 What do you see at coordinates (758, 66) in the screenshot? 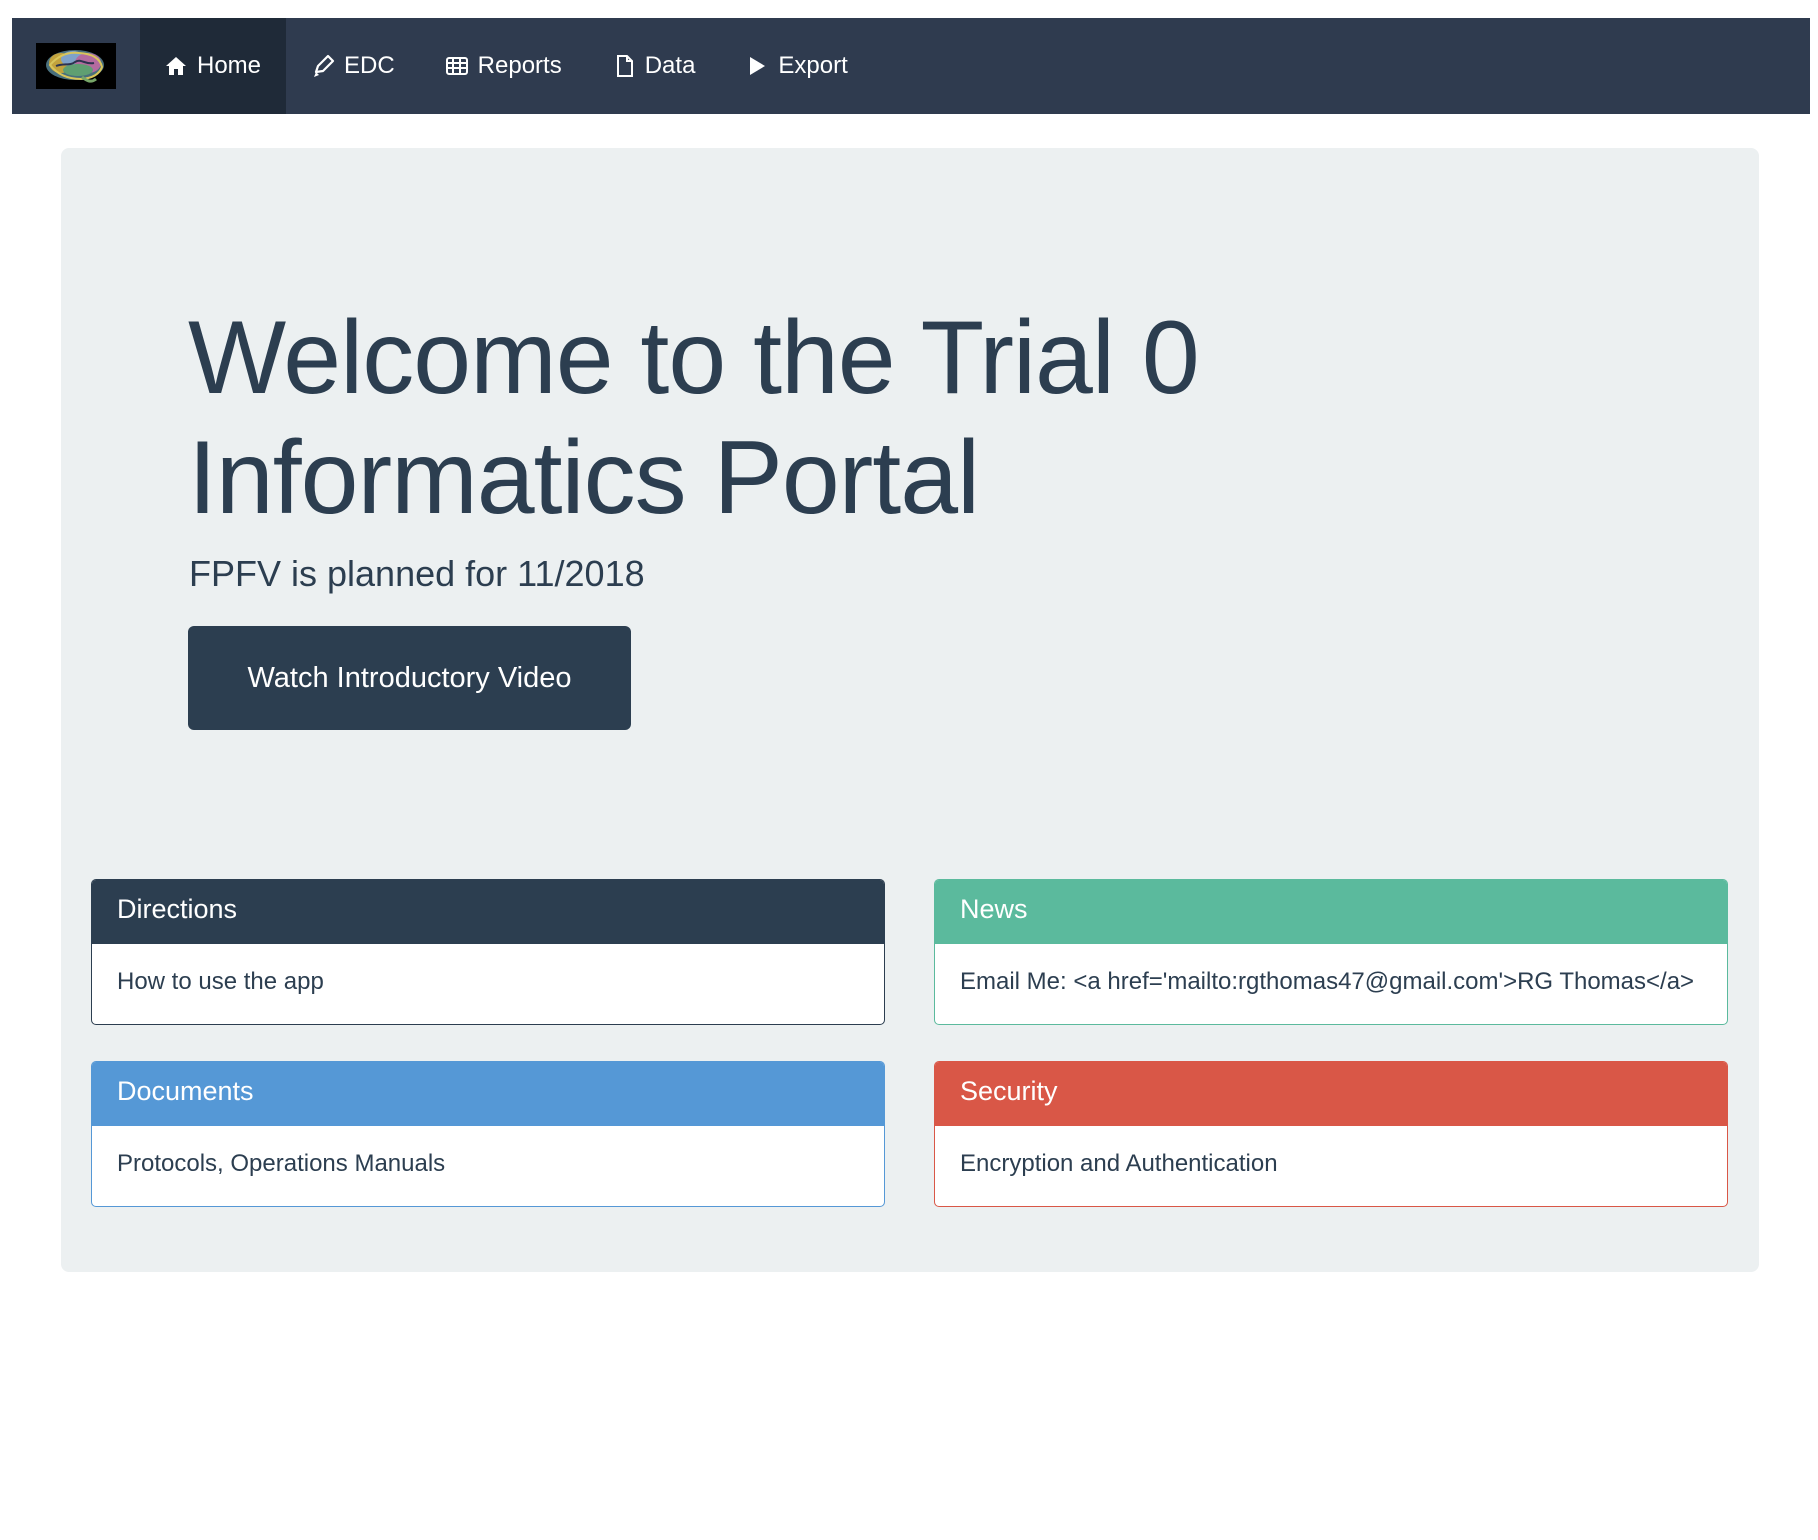
I see `play-icon` at bounding box center [758, 66].